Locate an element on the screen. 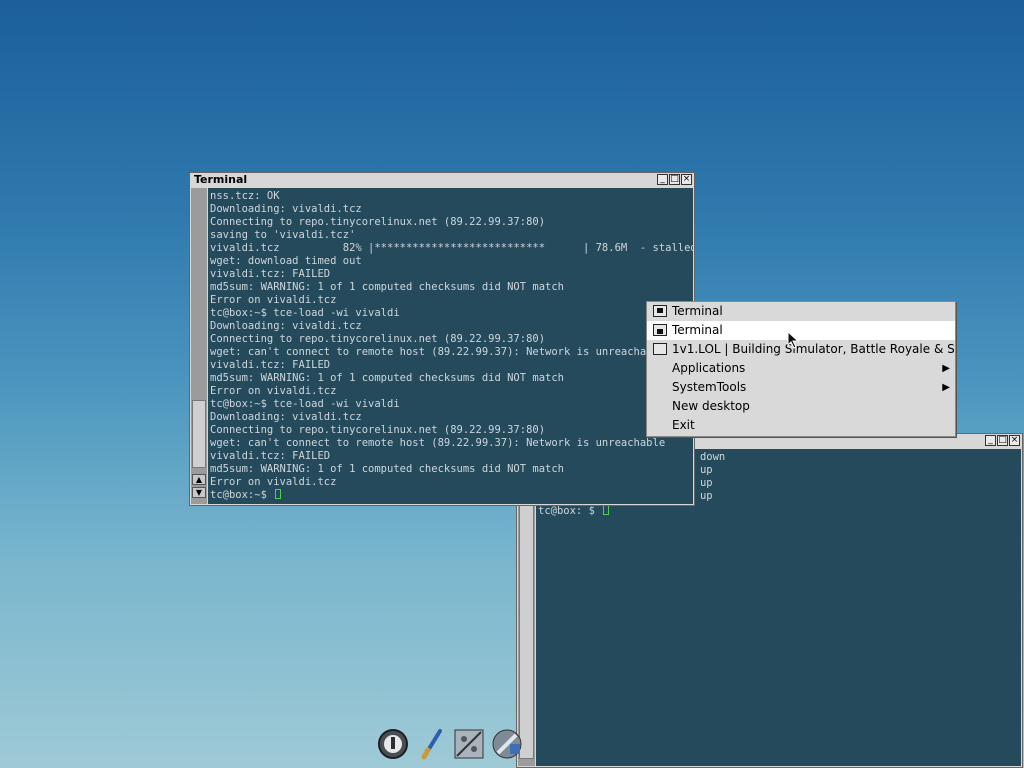  terminal-1-scroll-thumb is located at coordinates (199, 434).